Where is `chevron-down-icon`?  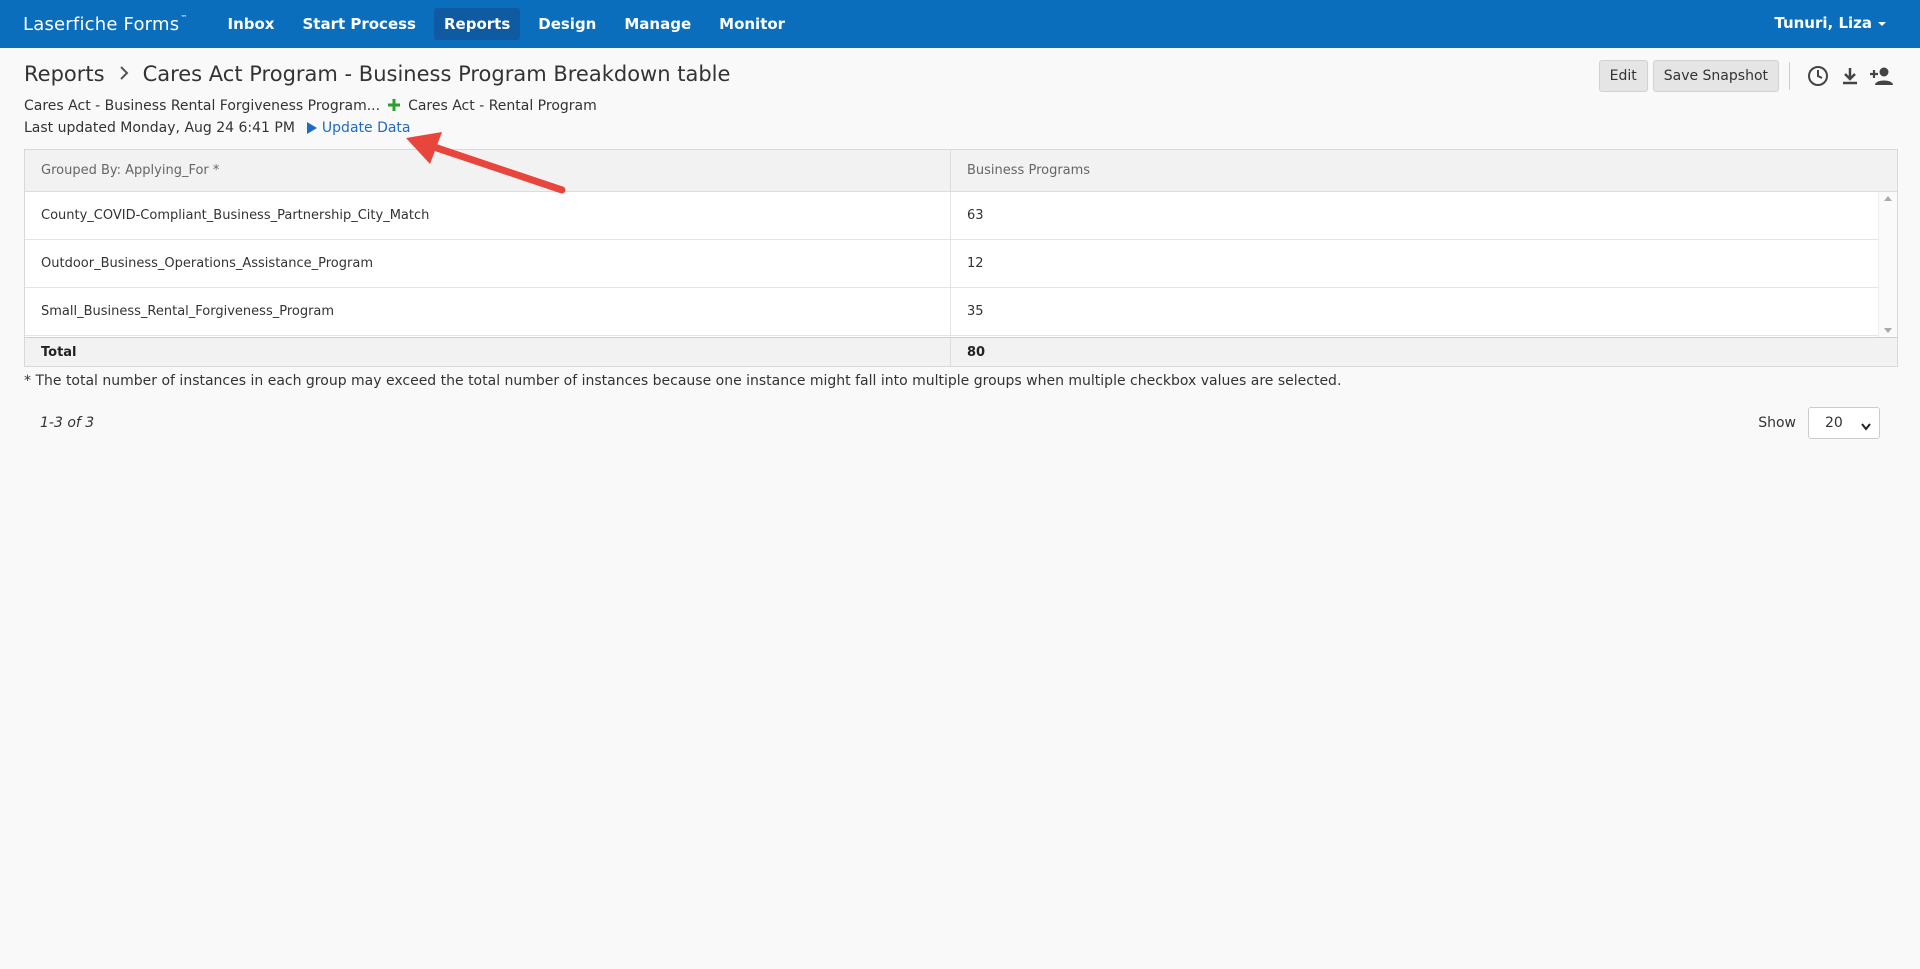
chevron-down-icon is located at coordinates (1866, 427).